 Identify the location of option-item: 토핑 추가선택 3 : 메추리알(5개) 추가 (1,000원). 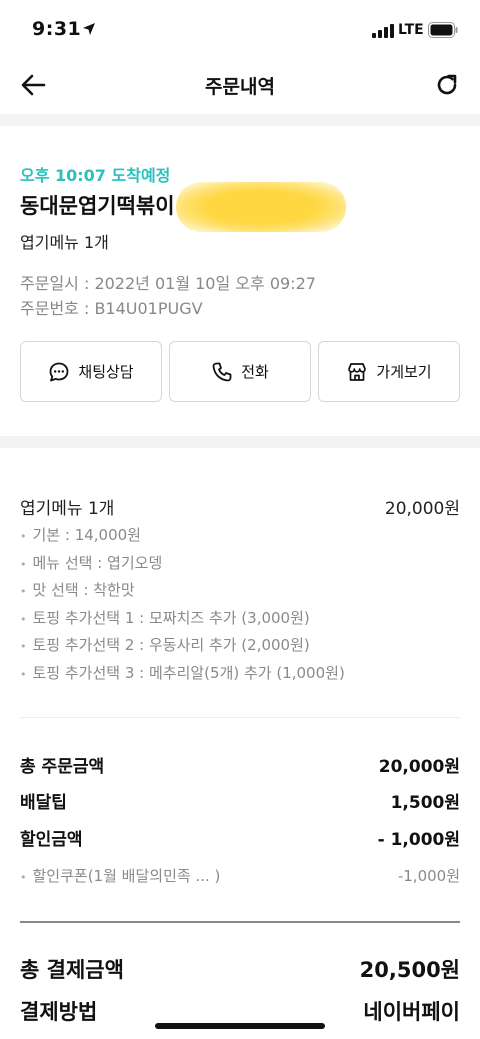
(182, 676).